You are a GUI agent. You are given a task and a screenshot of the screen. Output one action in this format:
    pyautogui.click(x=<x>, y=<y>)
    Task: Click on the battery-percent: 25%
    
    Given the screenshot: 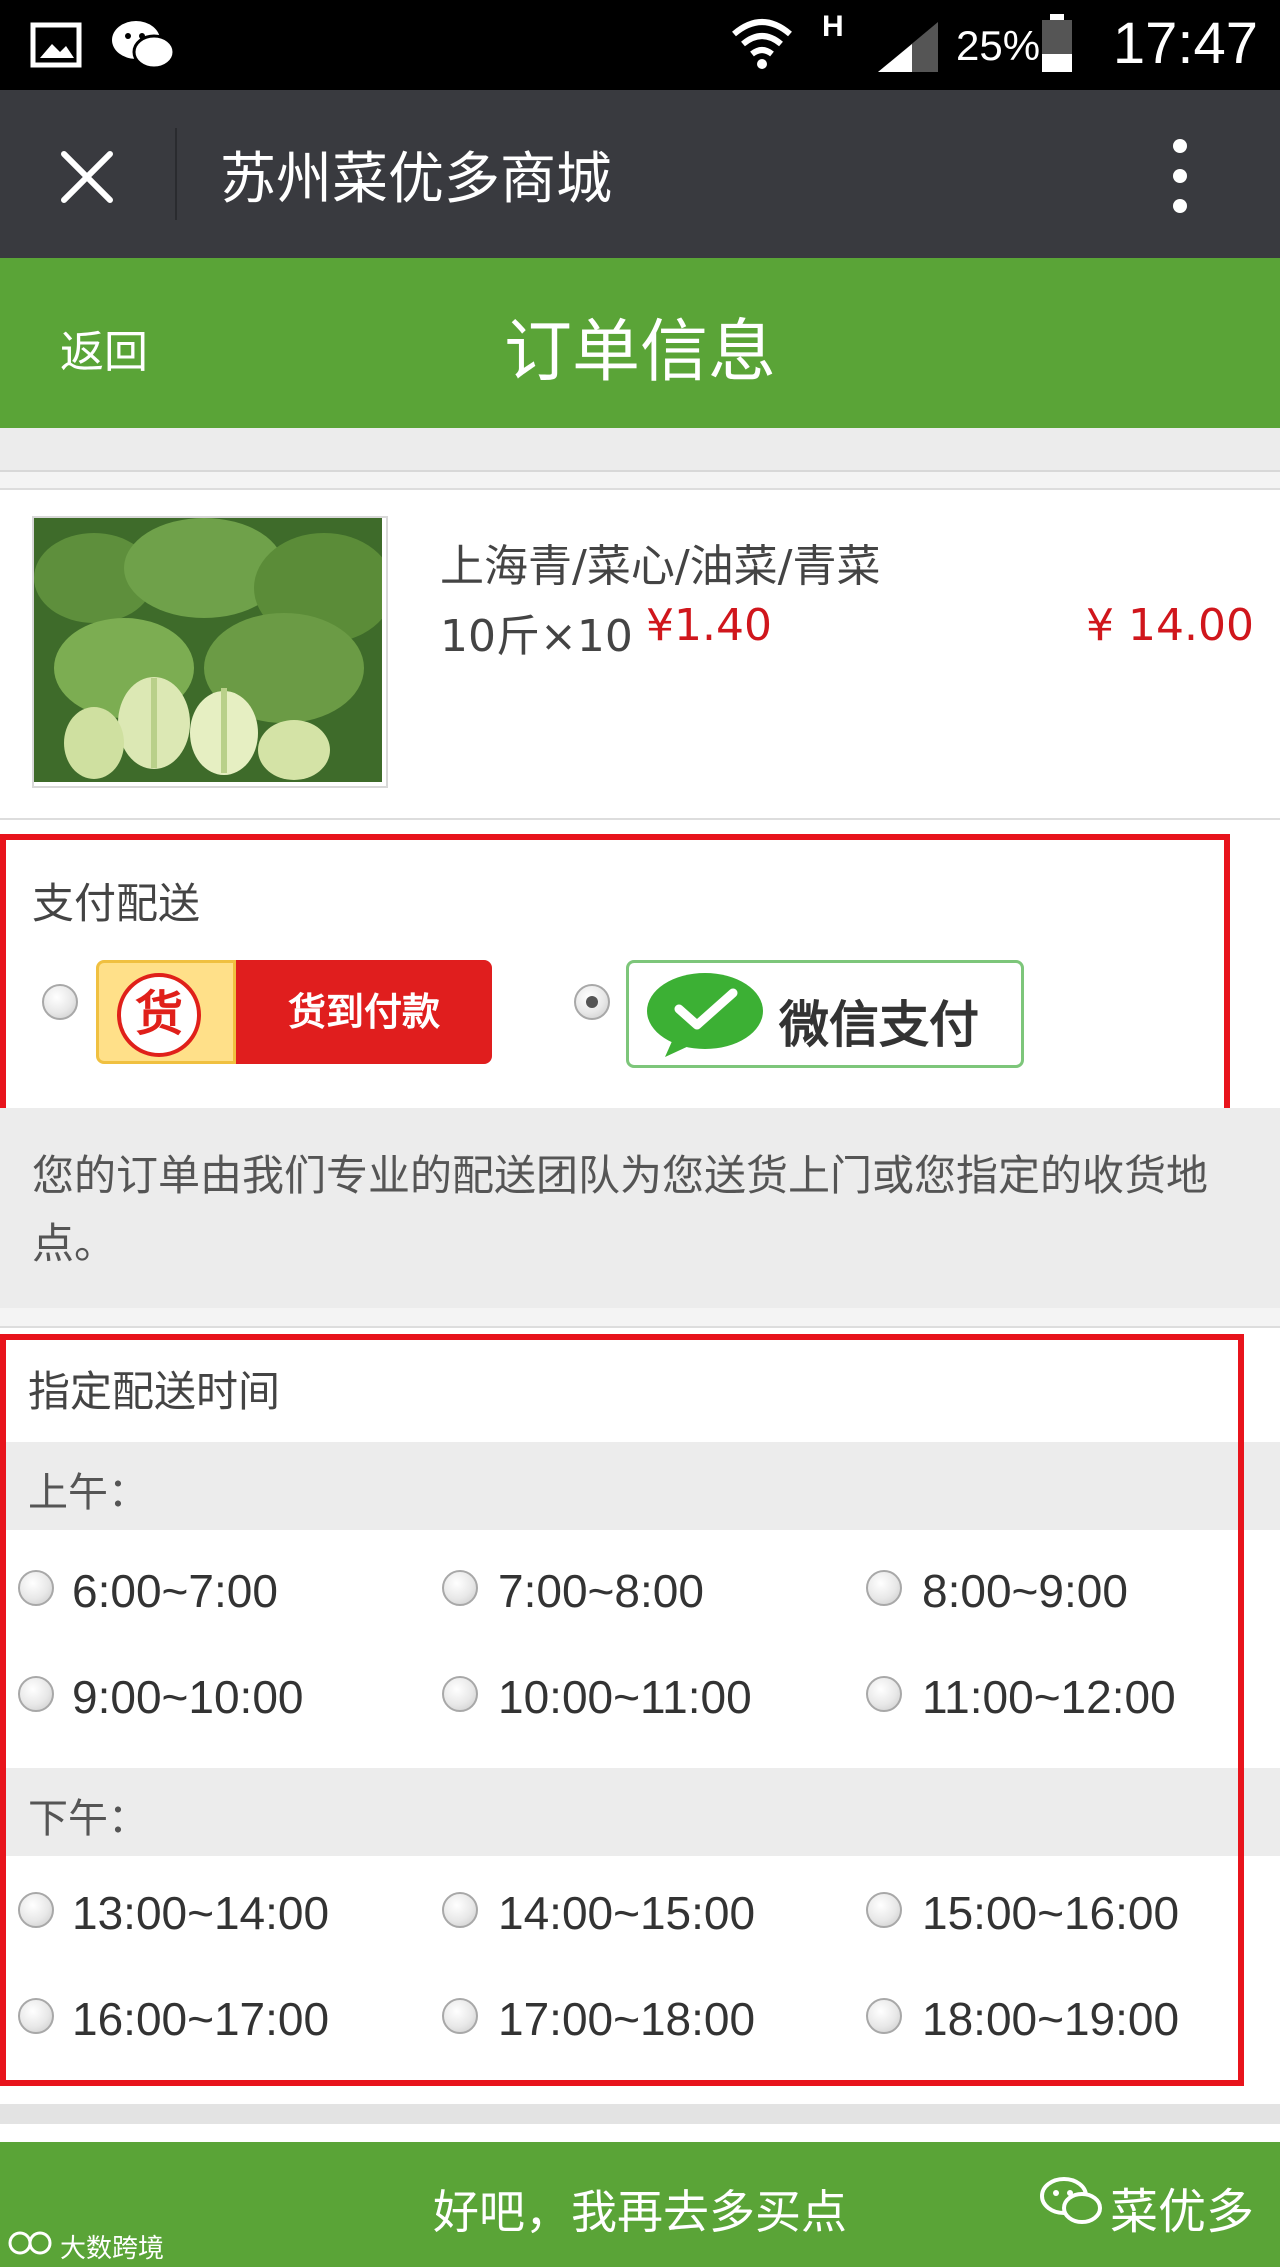 What is the action you would take?
    pyautogui.click(x=998, y=45)
    